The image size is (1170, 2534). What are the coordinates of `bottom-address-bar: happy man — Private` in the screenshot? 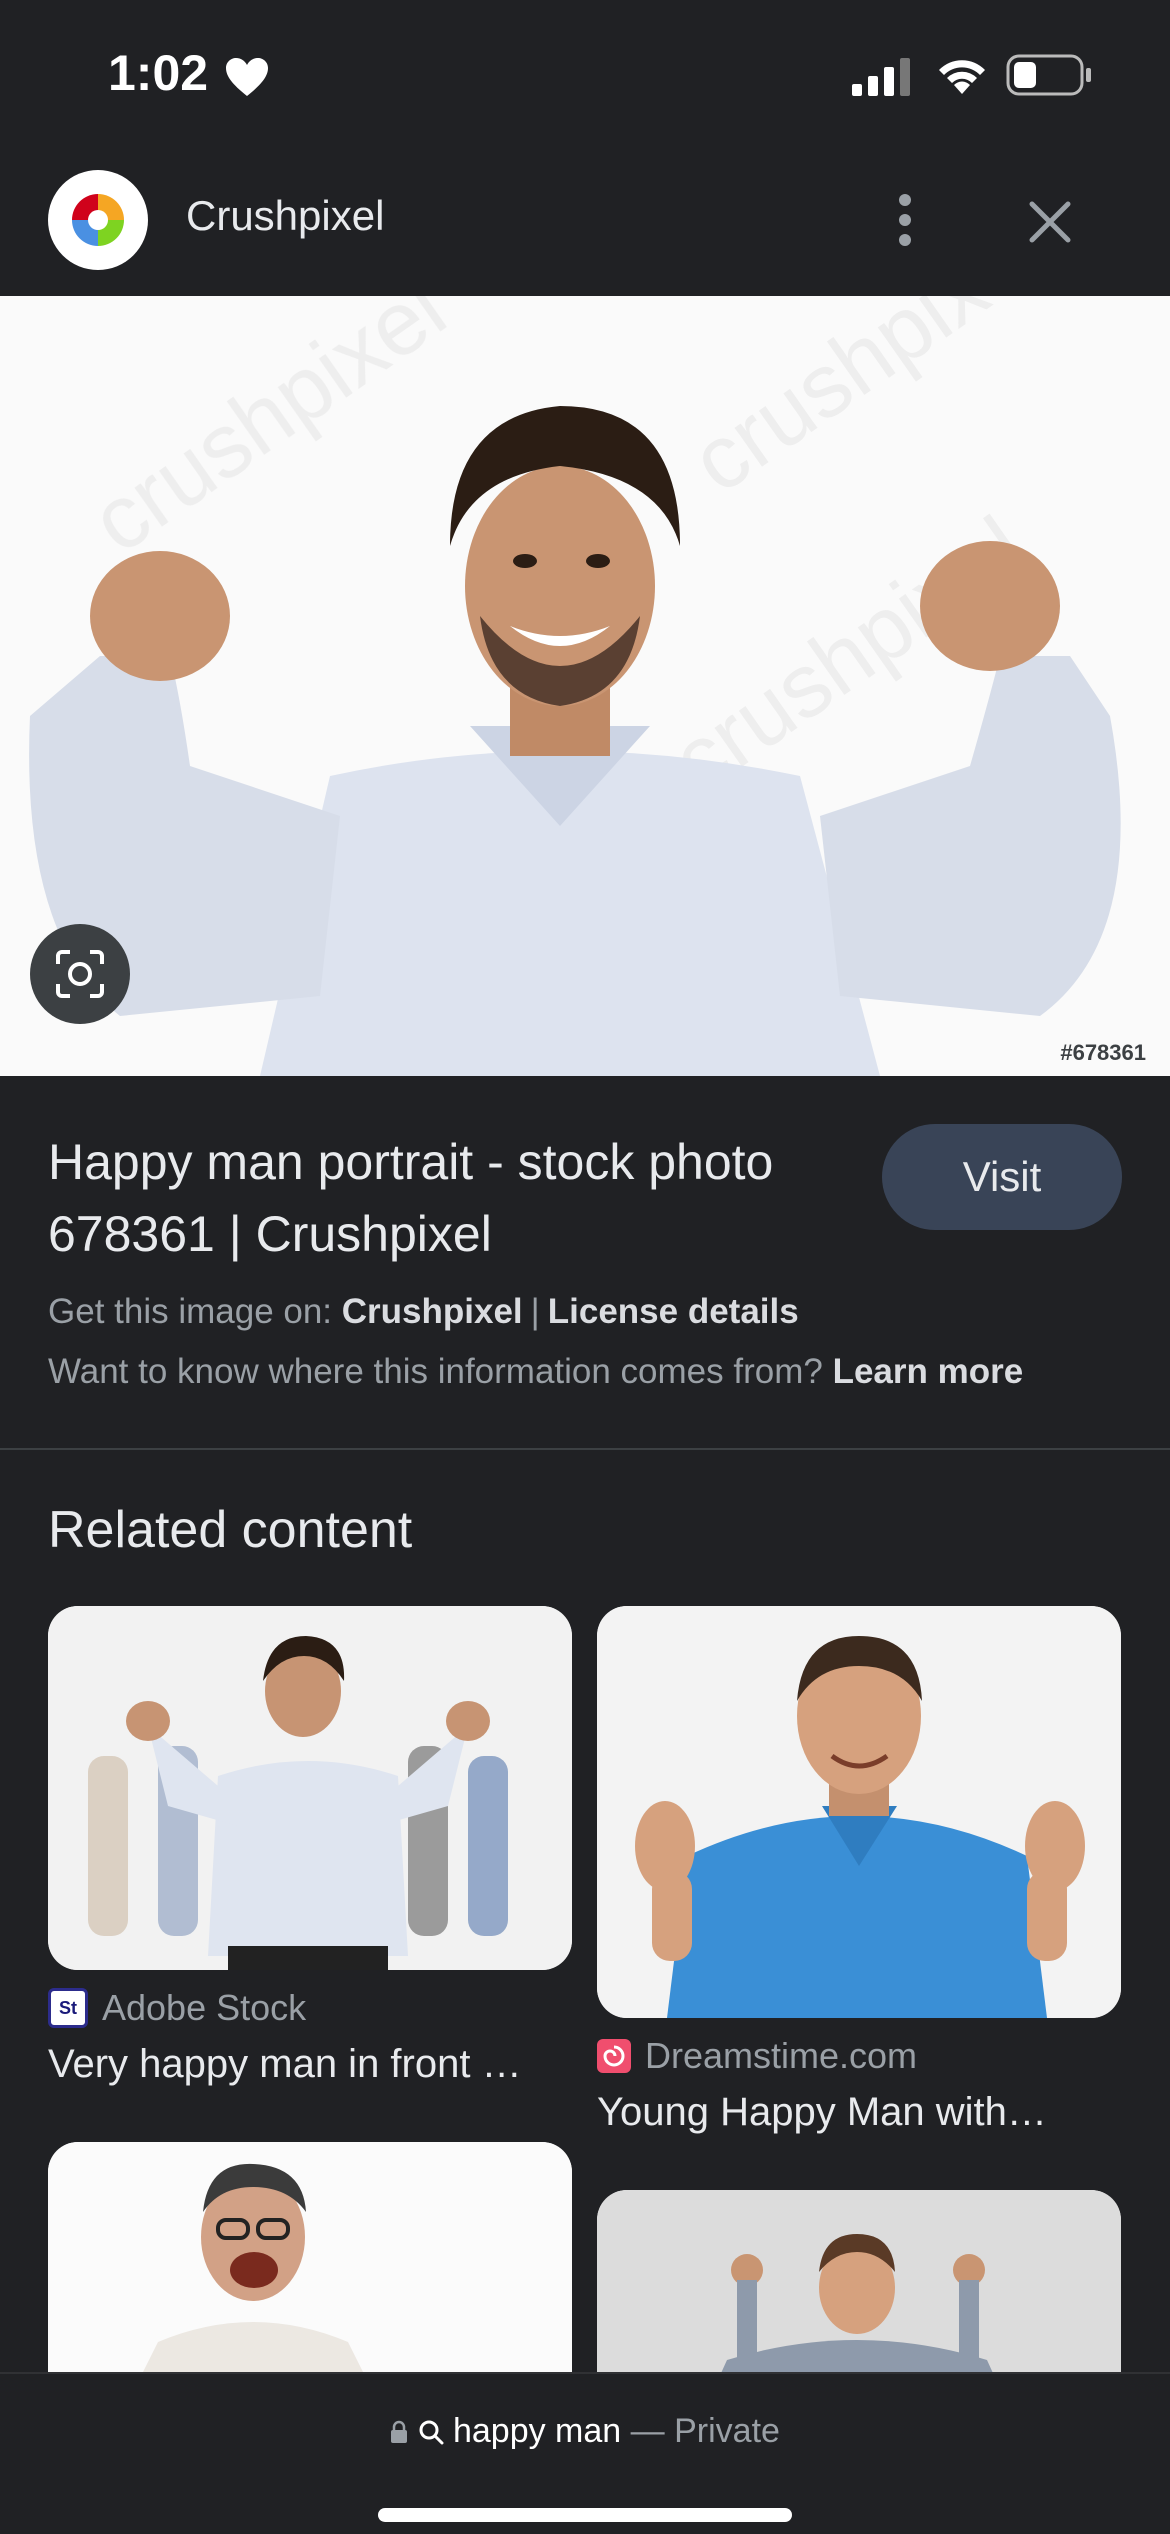 It's located at (585, 2453).